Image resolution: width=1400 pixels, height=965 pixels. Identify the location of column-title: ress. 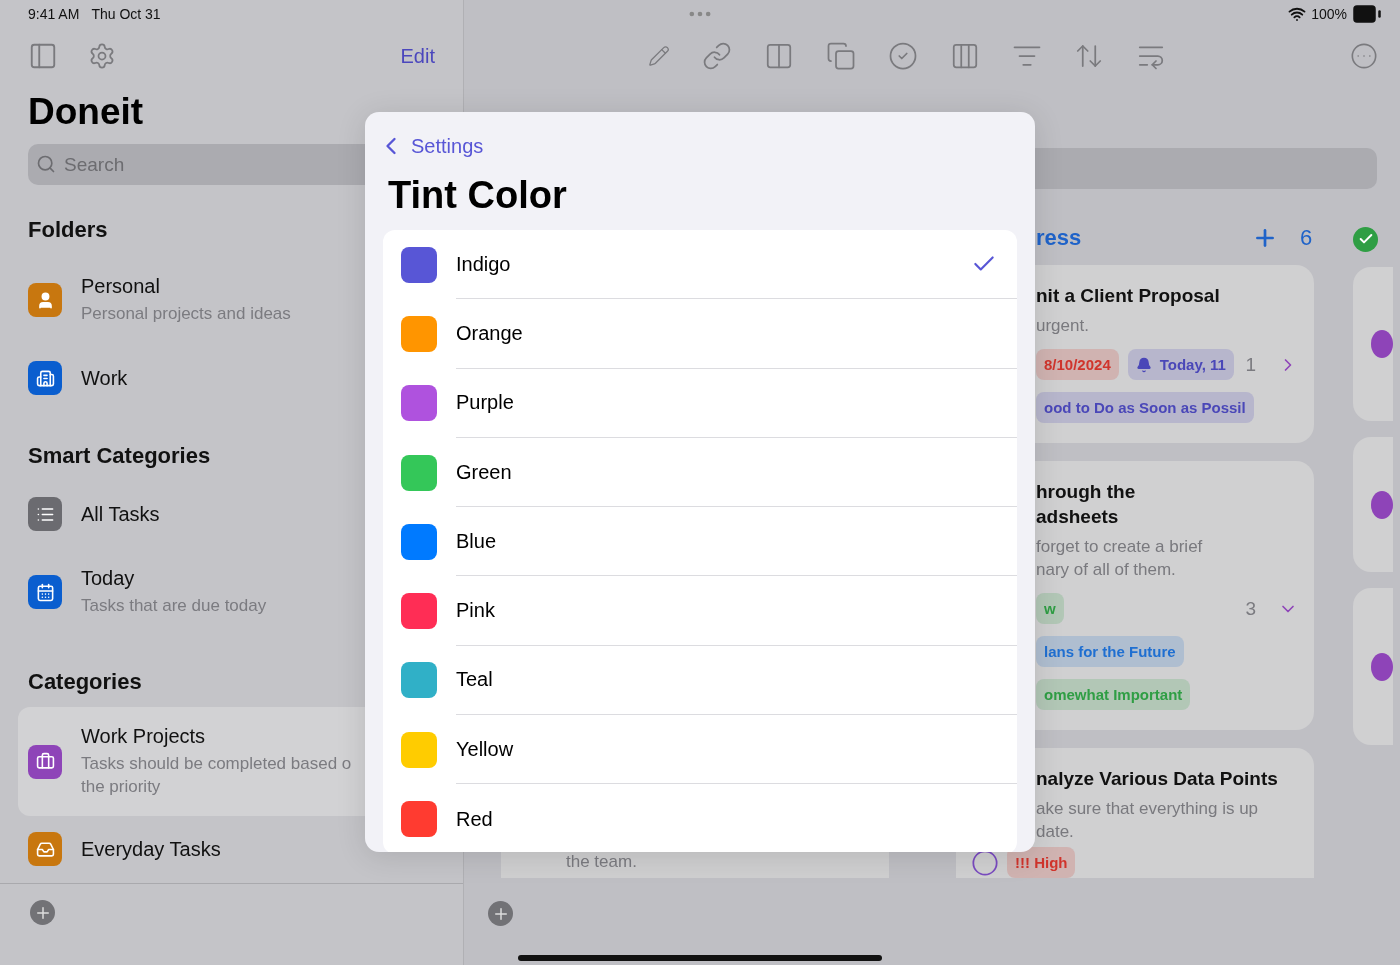
(1059, 238).